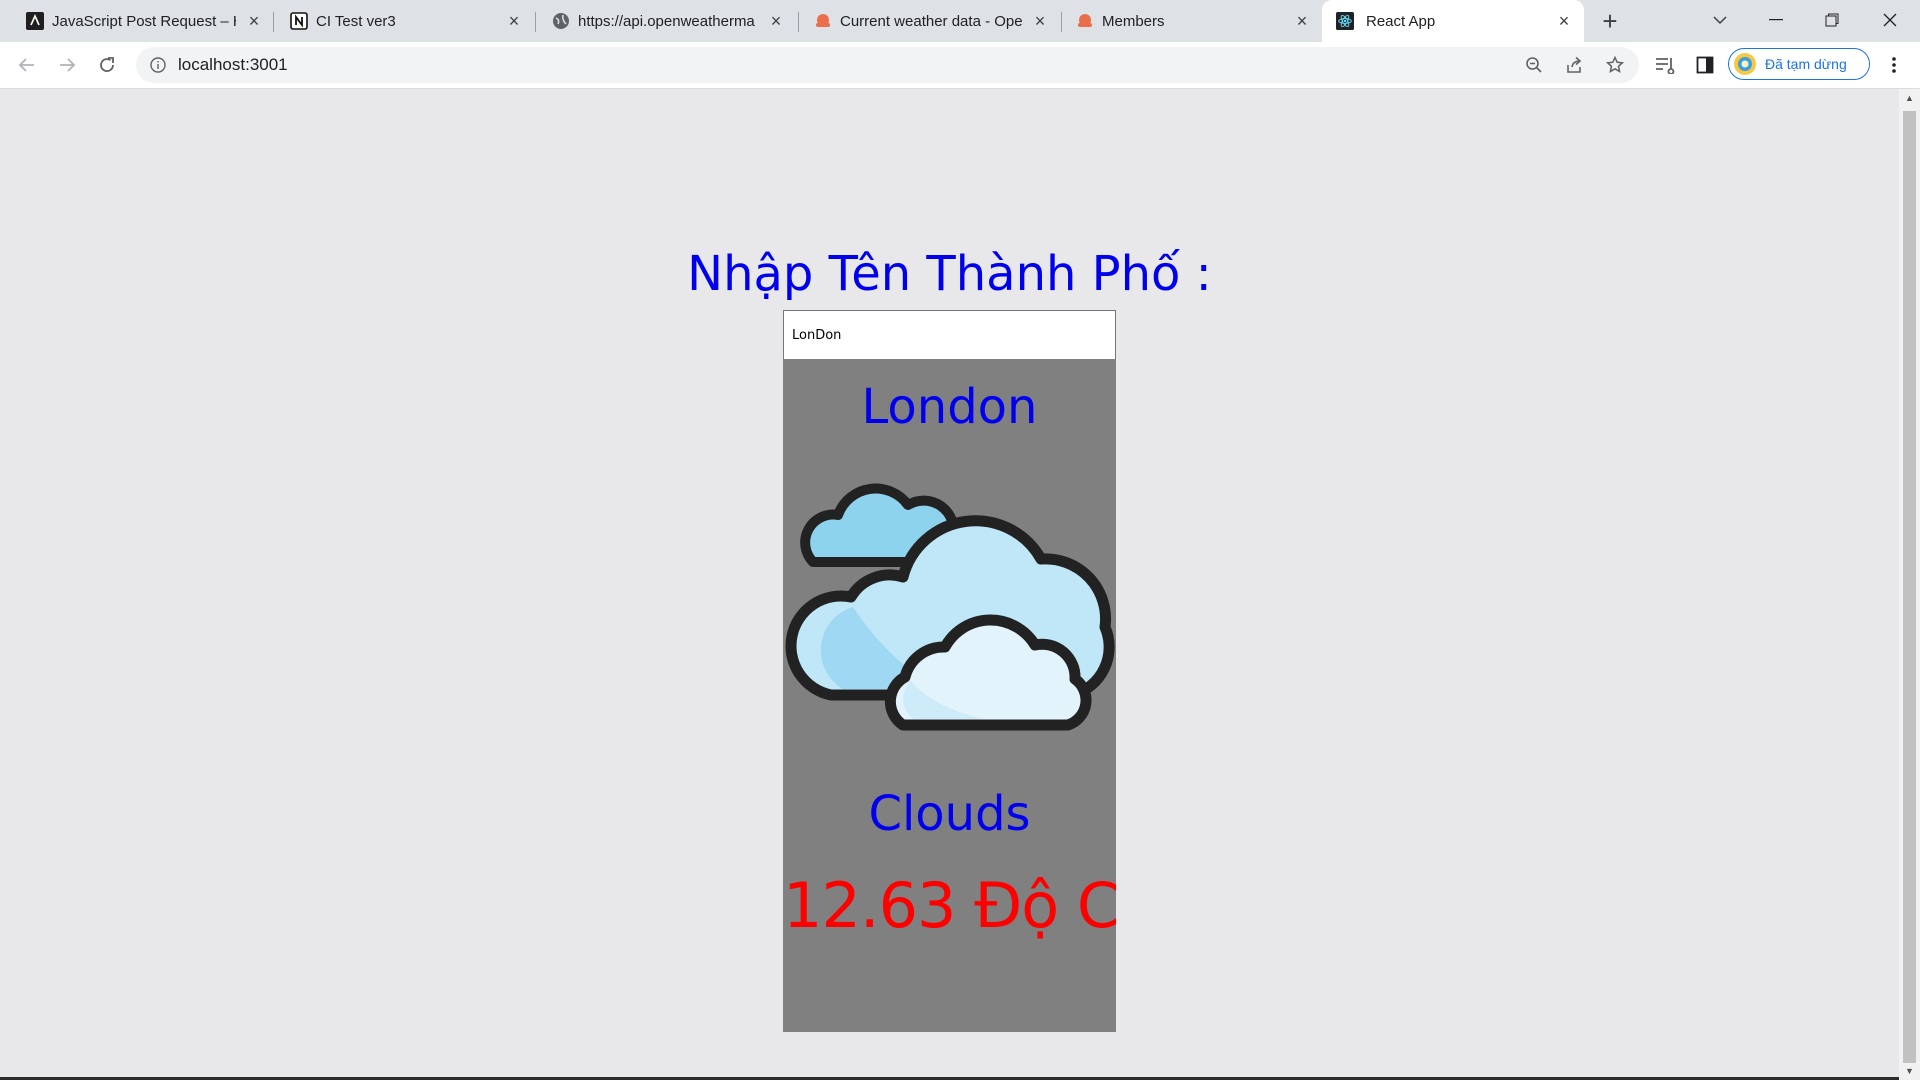  What do you see at coordinates (1720, 20) in the screenshot?
I see `tab-search-icon` at bounding box center [1720, 20].